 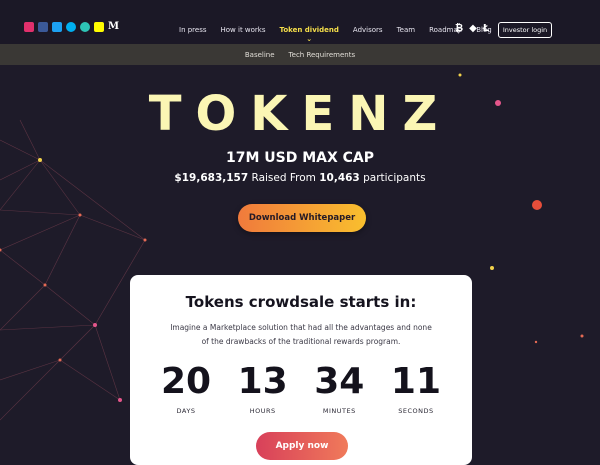 I want to click on litecoin-icon: Ł, so click(x=486, y=28).